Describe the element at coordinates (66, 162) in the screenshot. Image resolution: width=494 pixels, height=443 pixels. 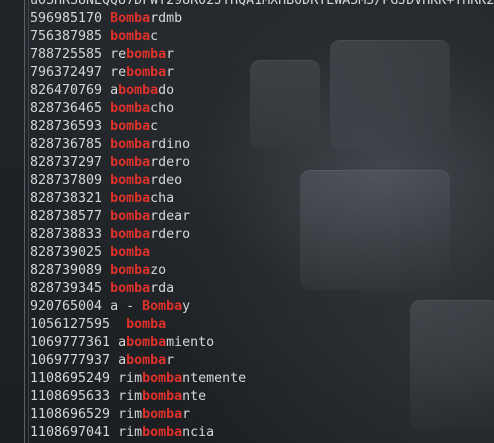
I see `line-id: 828737297` at that location.